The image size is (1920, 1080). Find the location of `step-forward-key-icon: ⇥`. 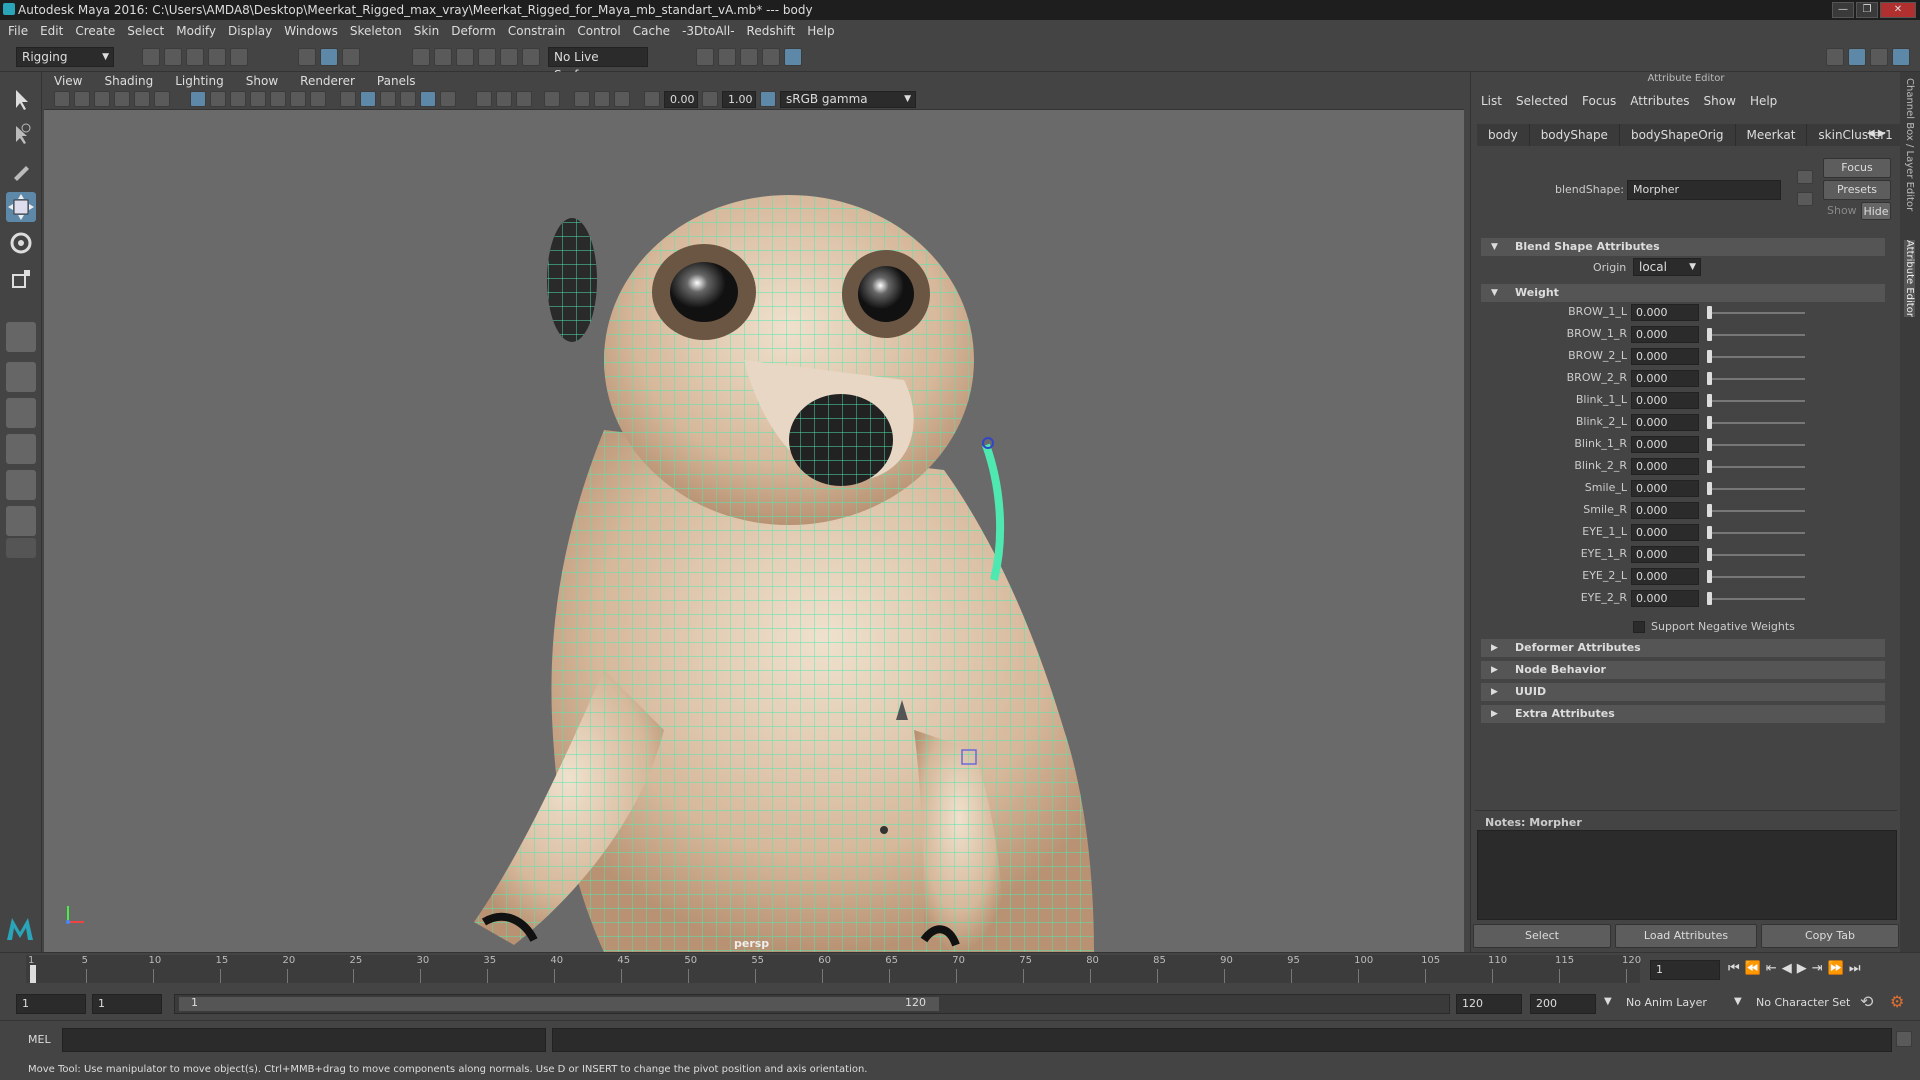

step-forward-key-icon: ⇥ is located at coordinates (1817, 968).